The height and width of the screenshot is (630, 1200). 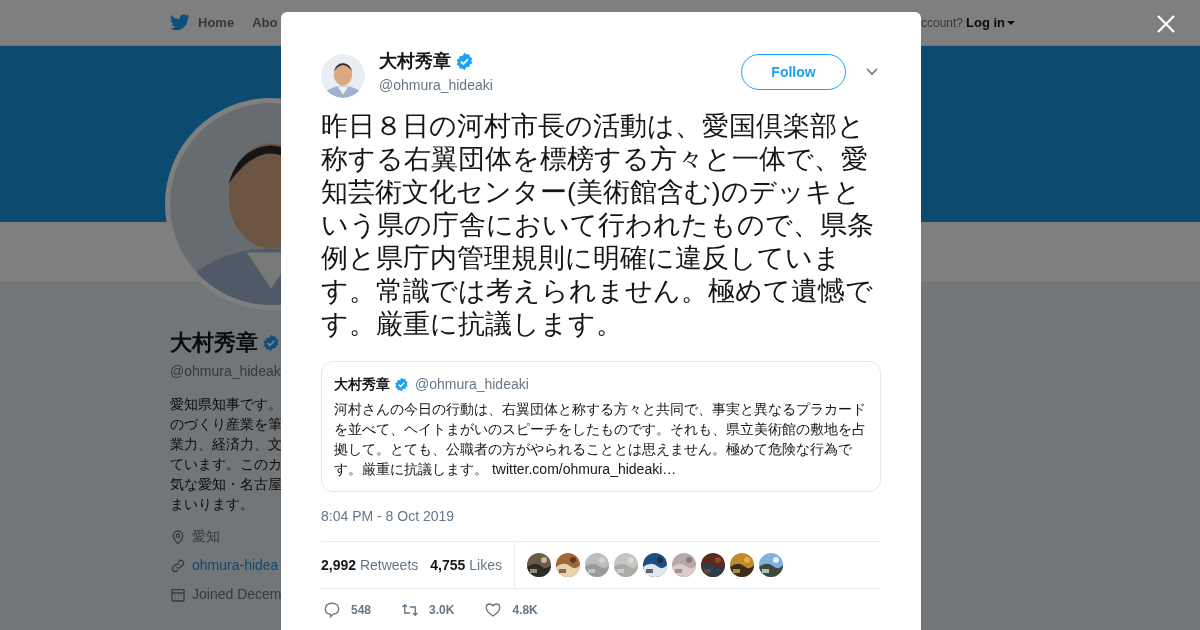 What do you see at coordinates (370, 565) in the screenshot?
I see `stat-count: 2,992 Retweets` at bounding box center [370, 565].